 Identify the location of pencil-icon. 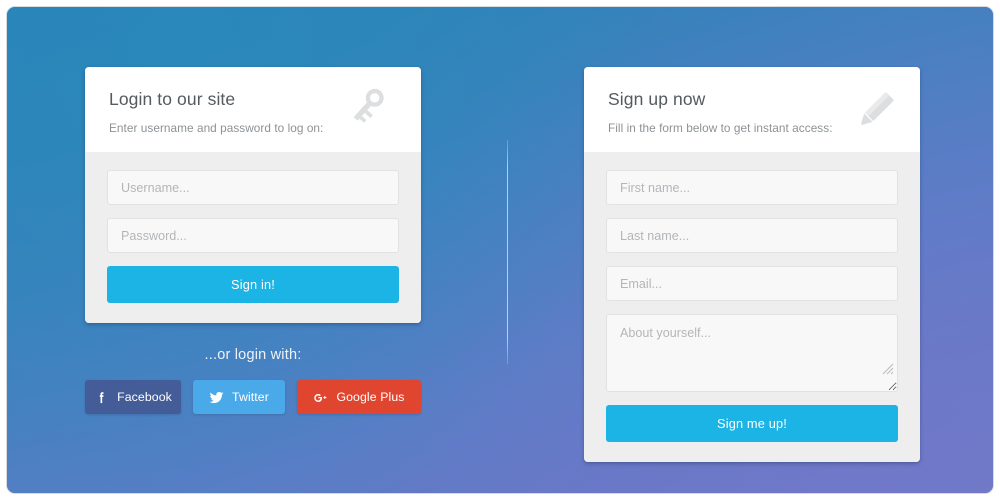
(875, 111).